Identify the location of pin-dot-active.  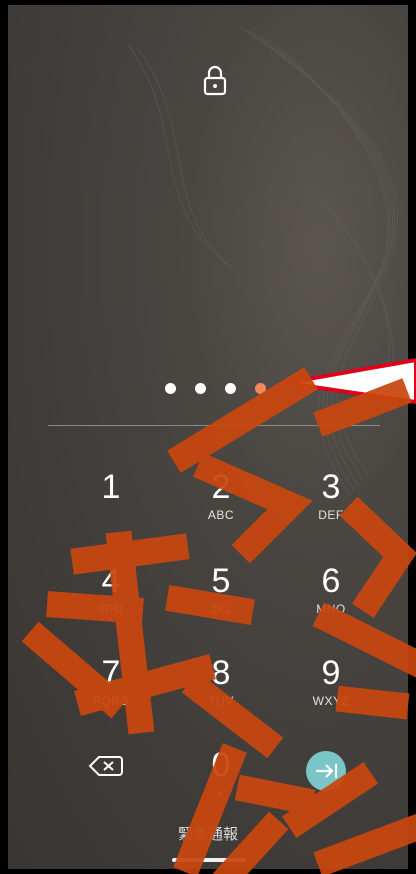
(260, 388).